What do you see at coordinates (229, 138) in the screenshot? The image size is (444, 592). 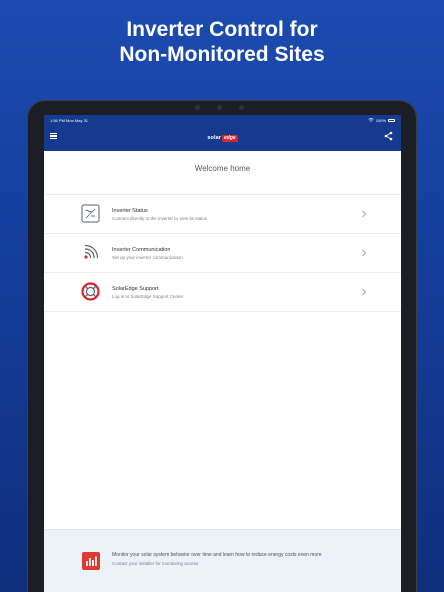 I see `logo-edge-text: edge` at bounding box center [229, 138].